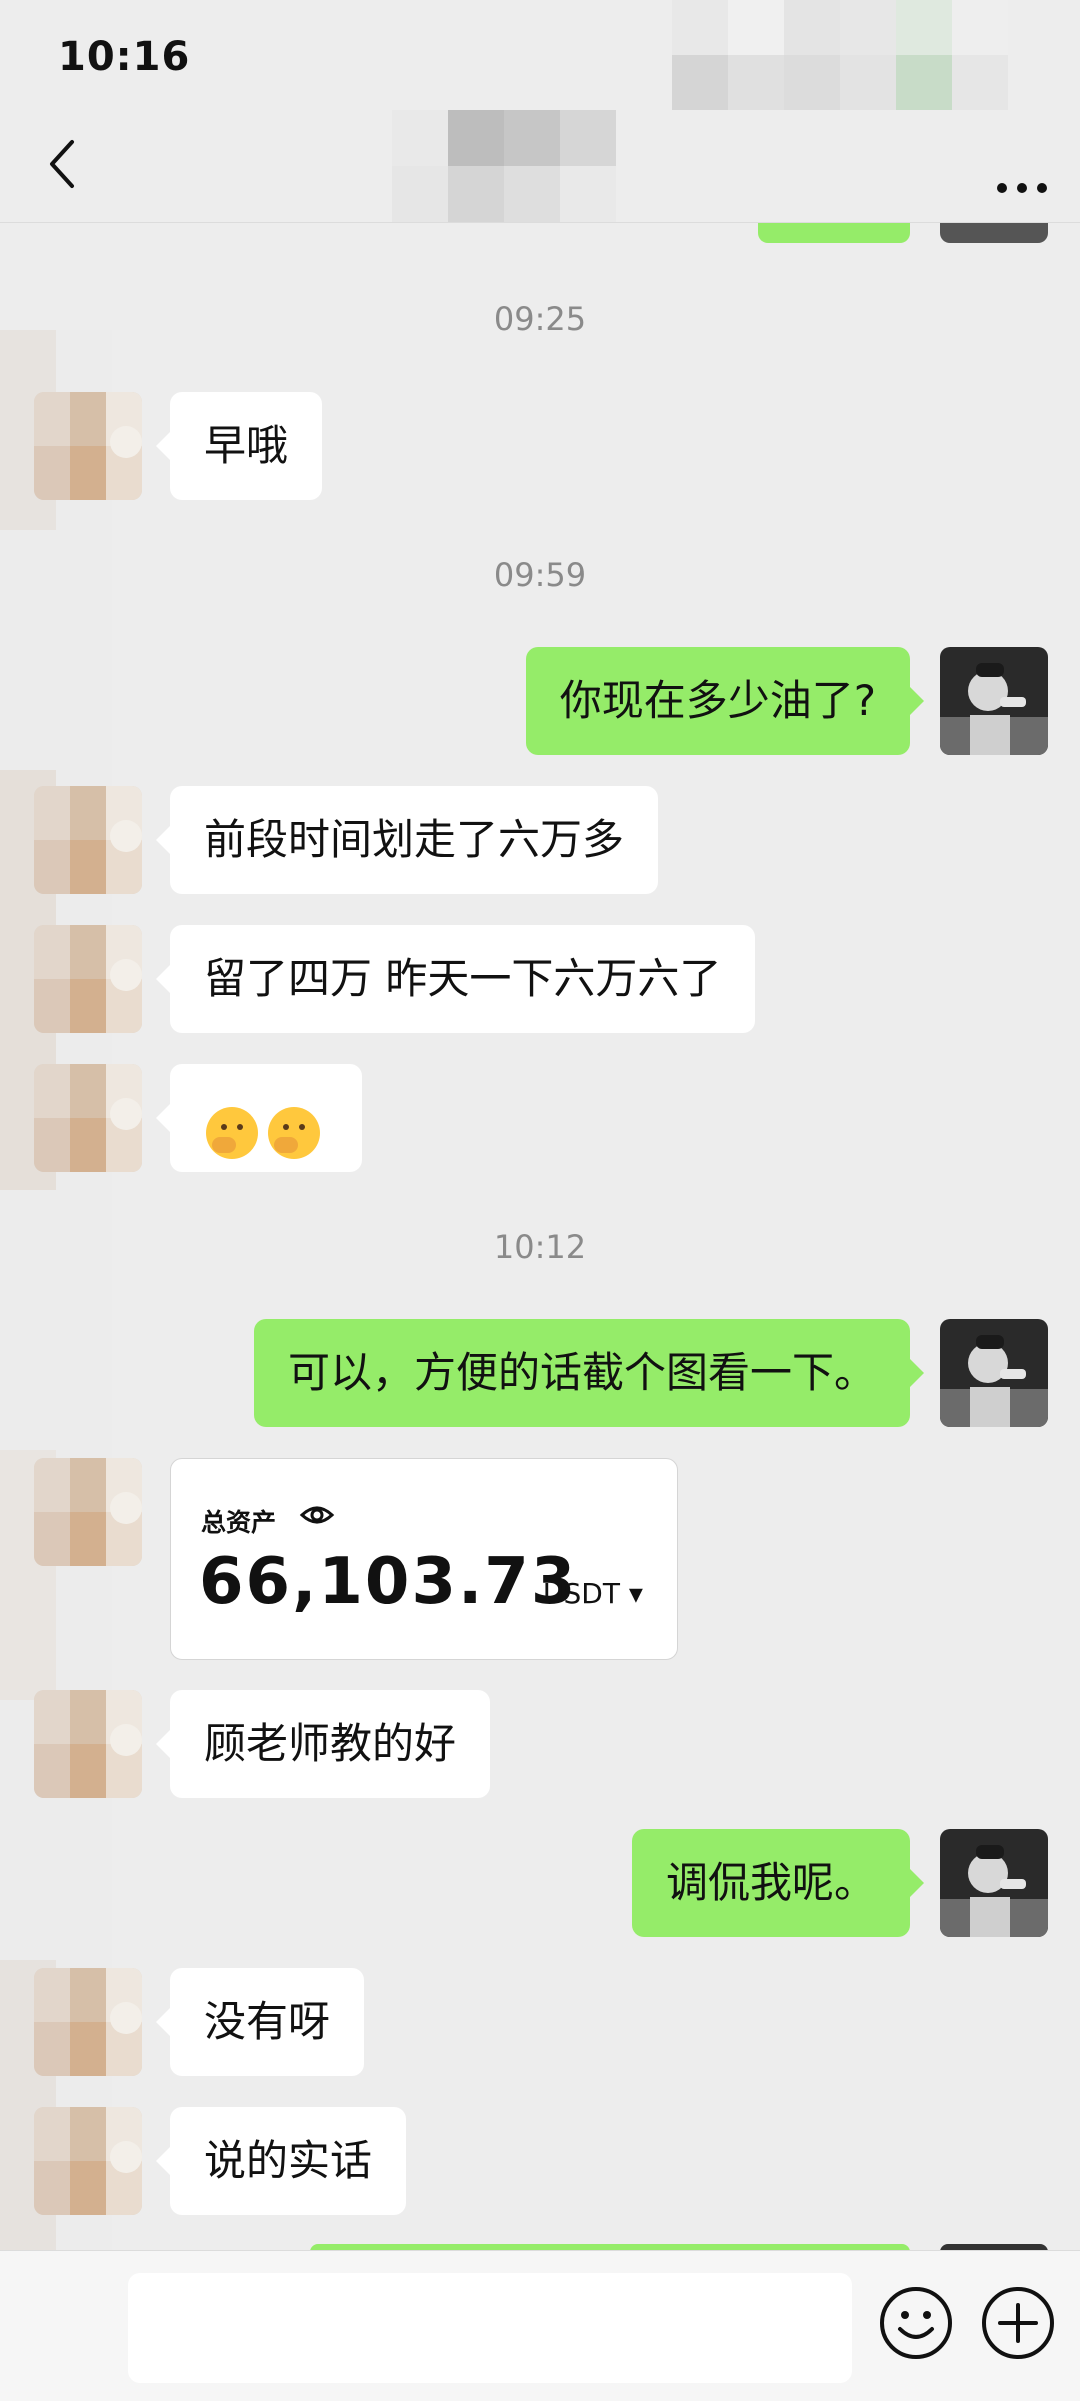  What do you see at coordinates (1022, 168) in the screenshot?
I see `more-dots-icon` at bounding box center [1022, 168].